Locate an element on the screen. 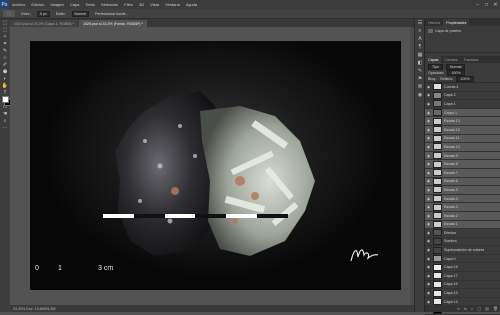 The height and width of the screenshot is (315, 500). close-button: ✕ is located at coordinates (495, 5).